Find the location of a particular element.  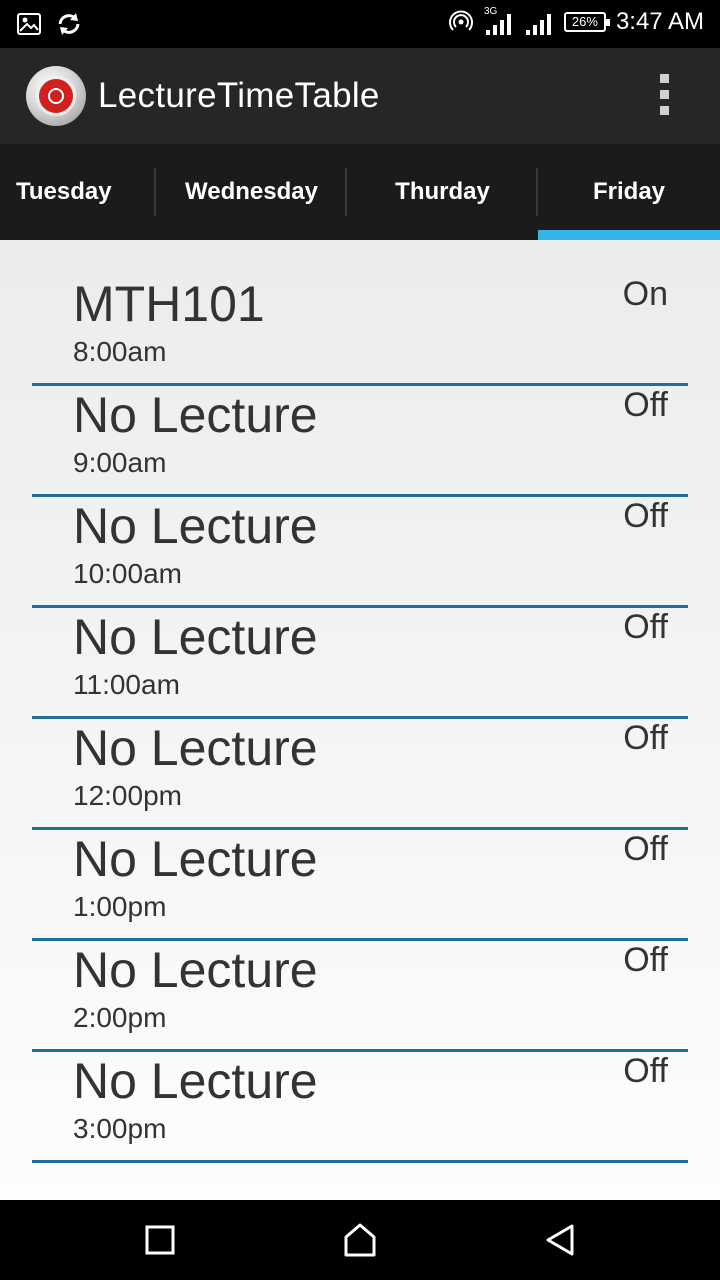

hotspot-icon is located at coordinates (460, 20).